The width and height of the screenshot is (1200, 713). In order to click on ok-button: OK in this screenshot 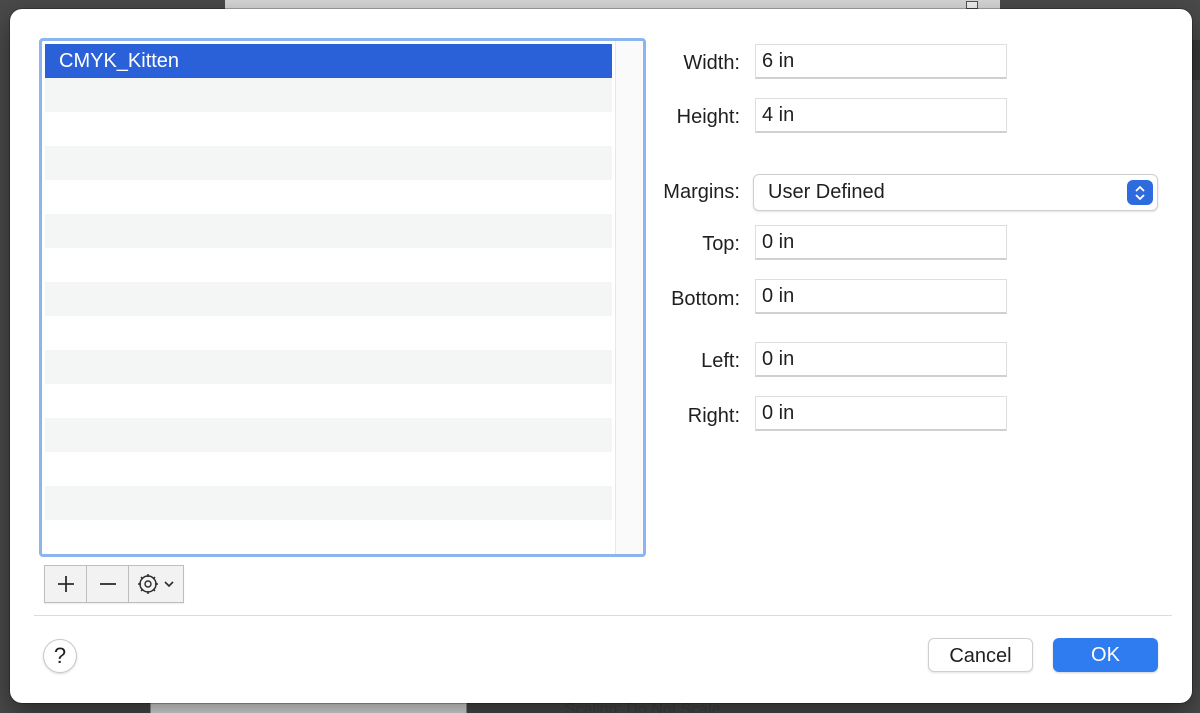, I will do `click(1105, 655)`.